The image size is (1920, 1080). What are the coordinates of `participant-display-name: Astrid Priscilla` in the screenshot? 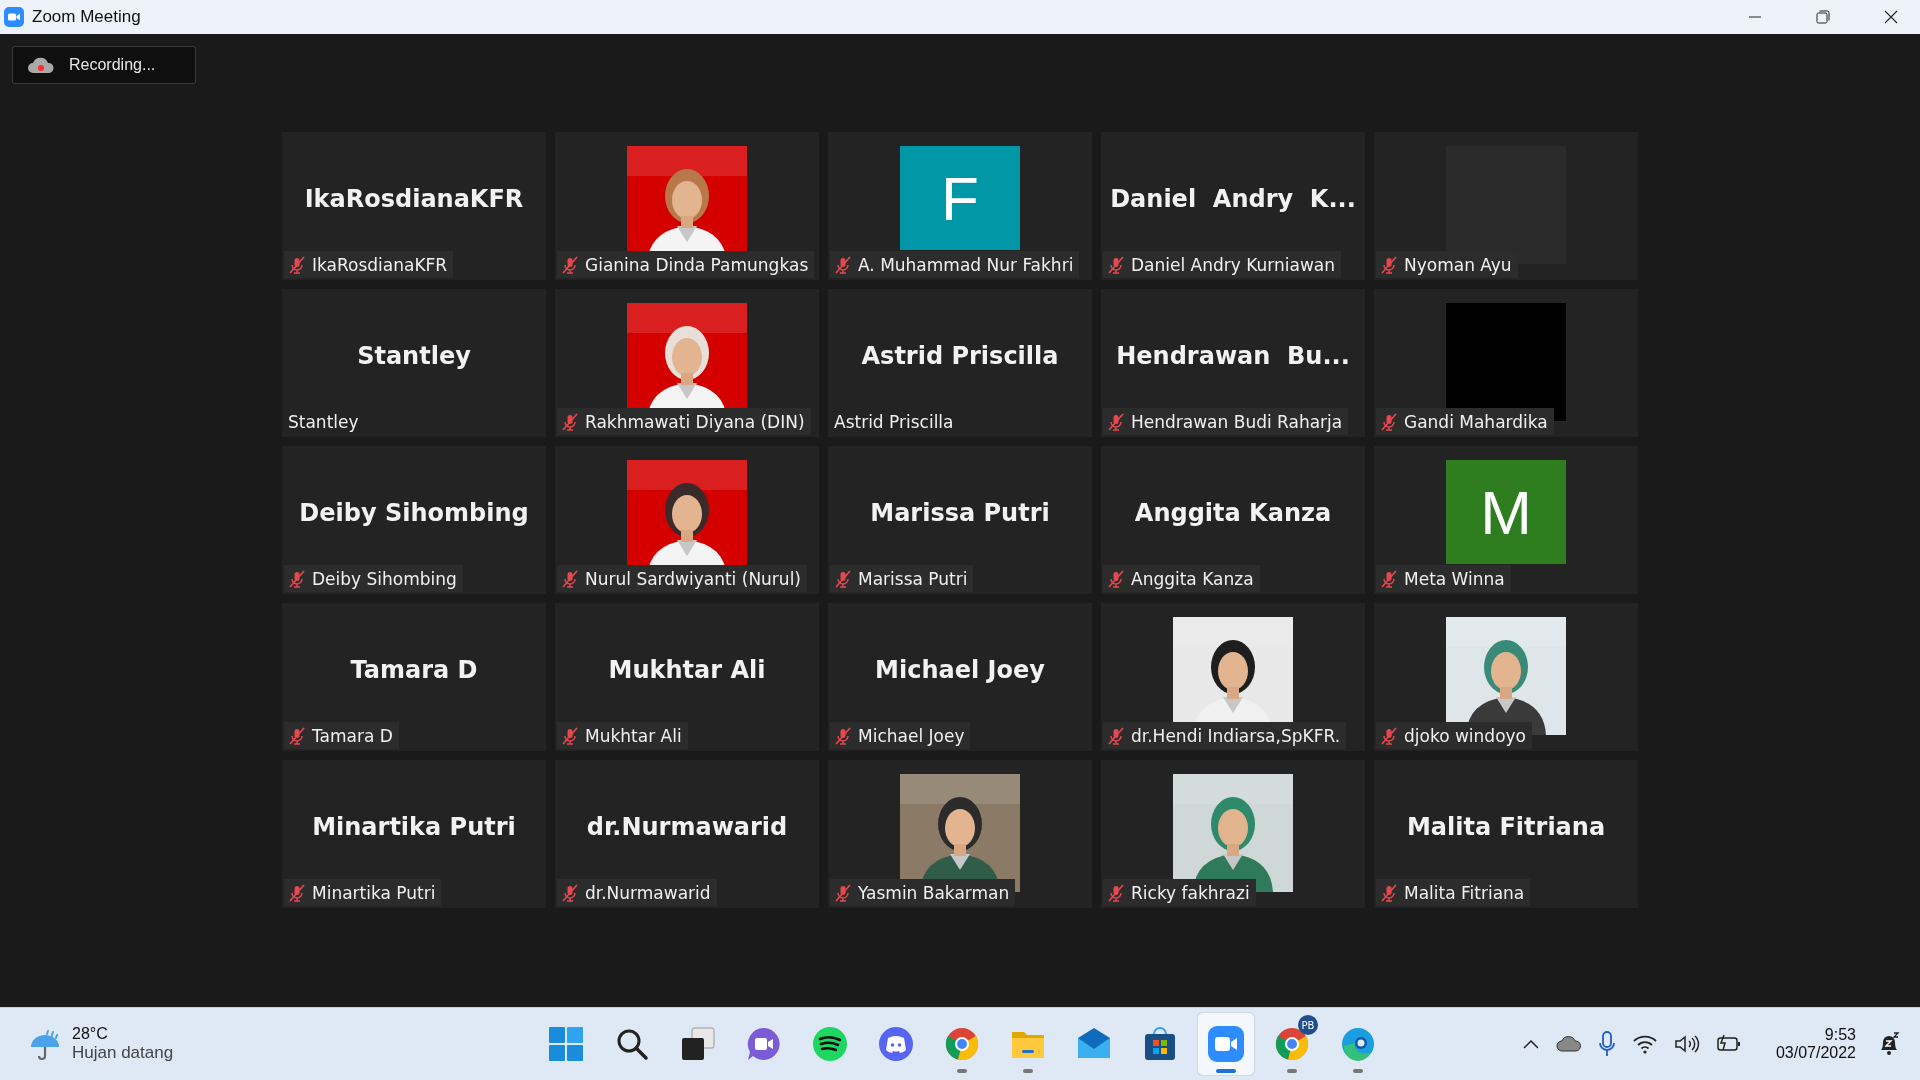 It's located at (960, 356).